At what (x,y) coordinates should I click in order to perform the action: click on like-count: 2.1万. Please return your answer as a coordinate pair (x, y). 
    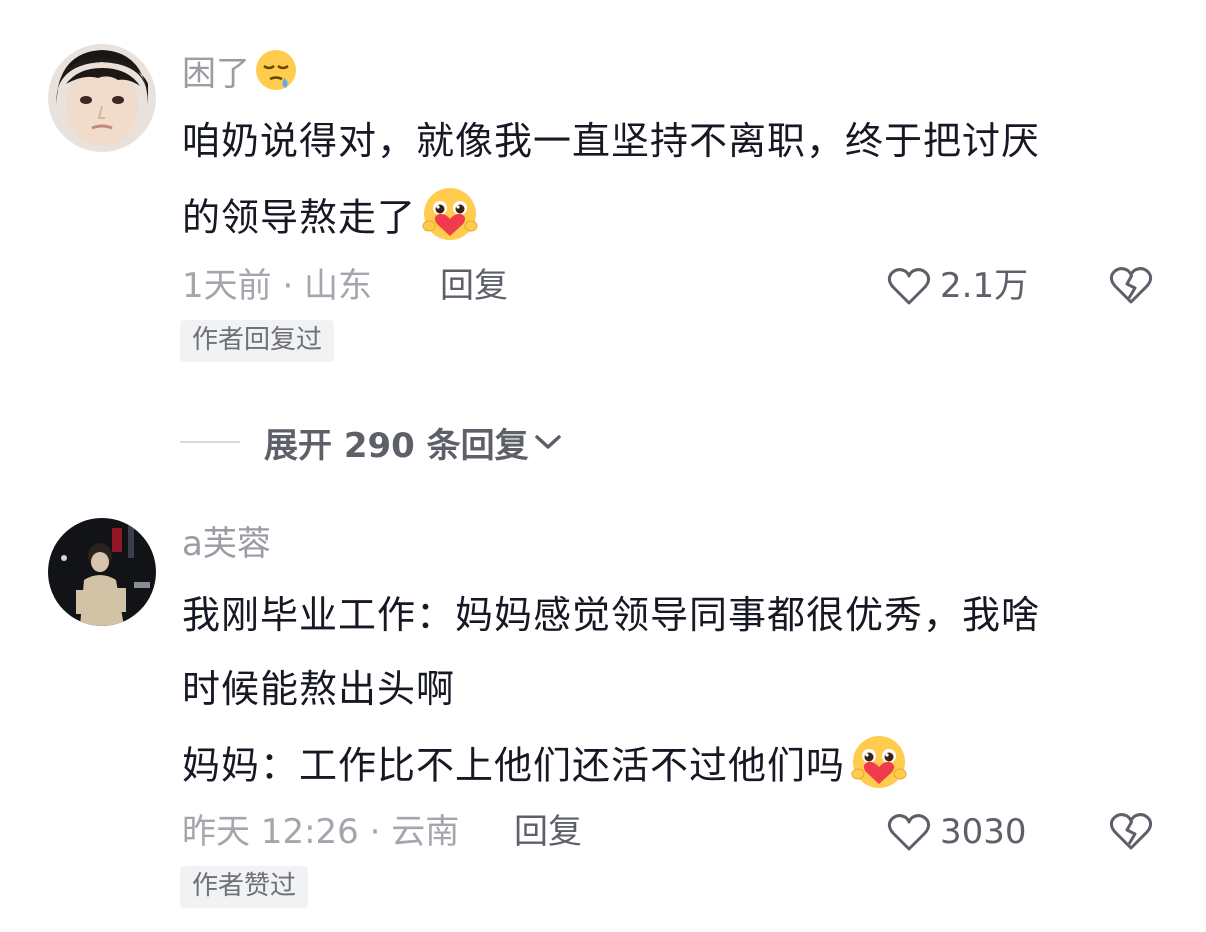
    Looking at the image, I should click on (984, 286).